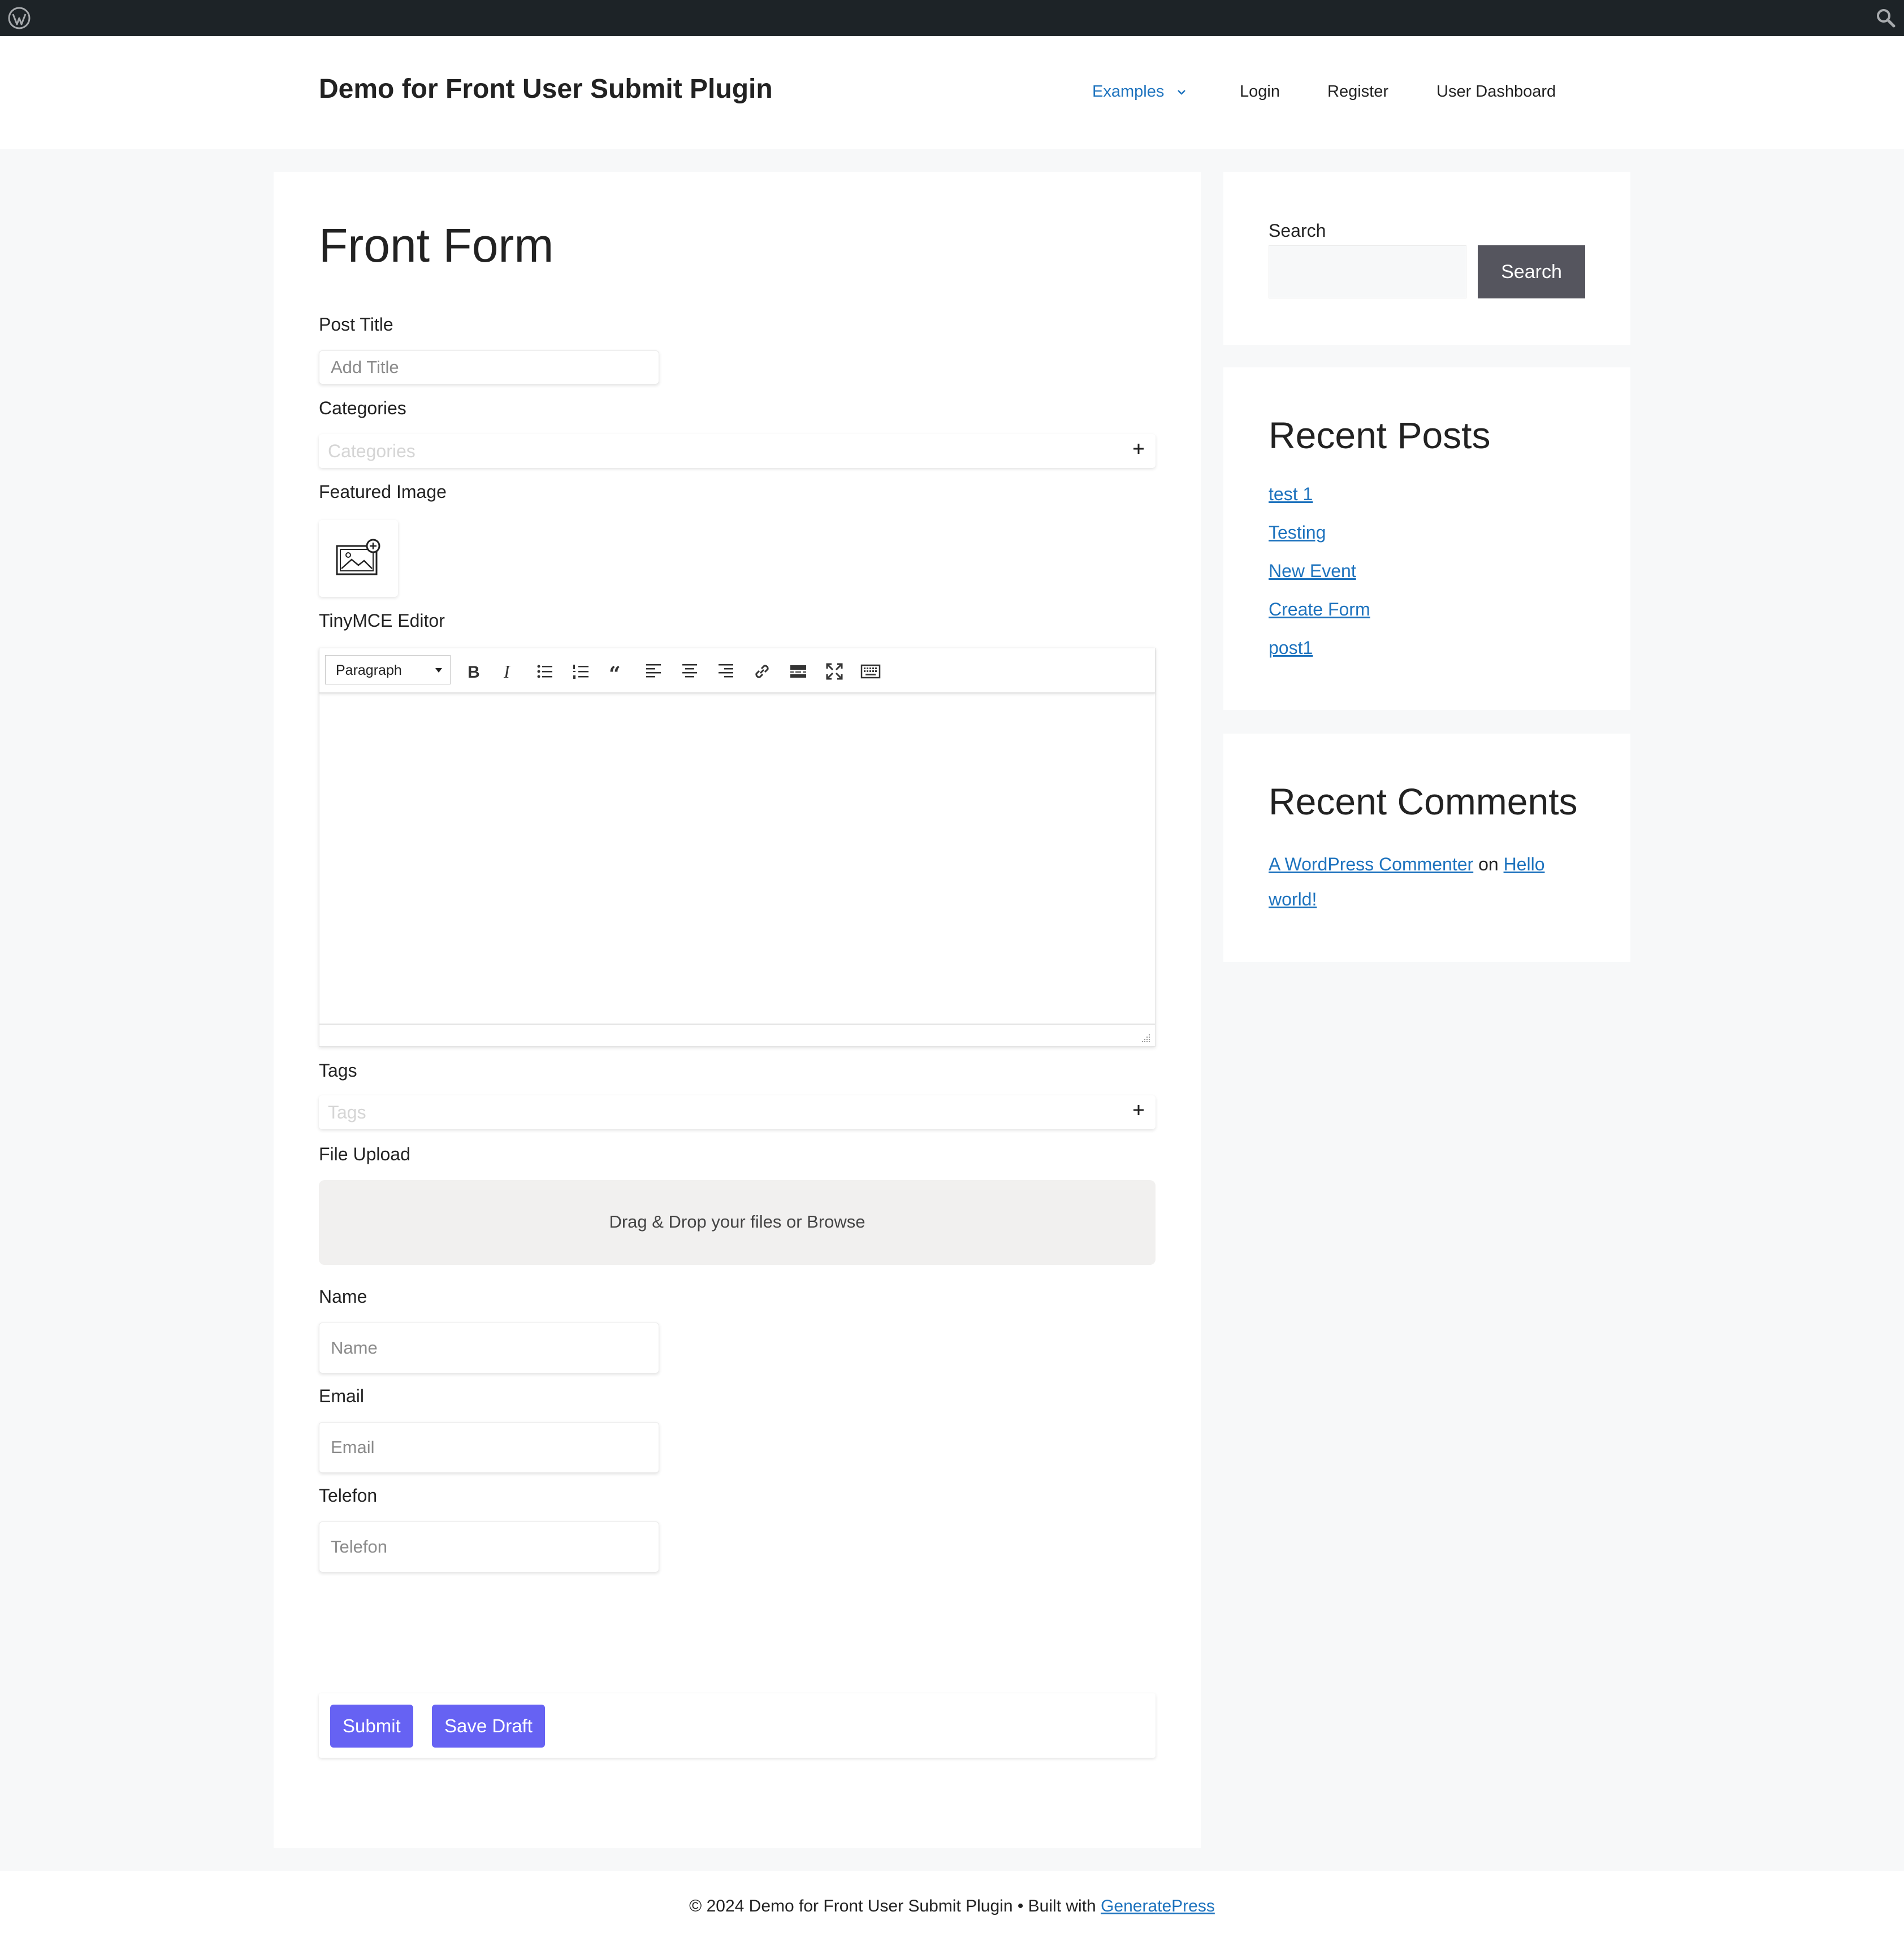 The image size is (1904, 1942). I want to click on comment-on-text: on, so click(1488, 864).